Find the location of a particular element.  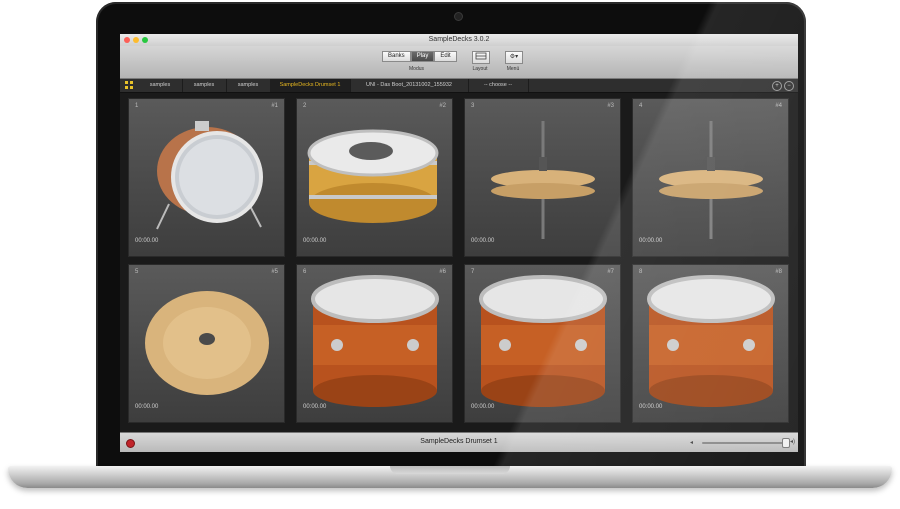

grid-view-icon is located at coordinates (129, 85).